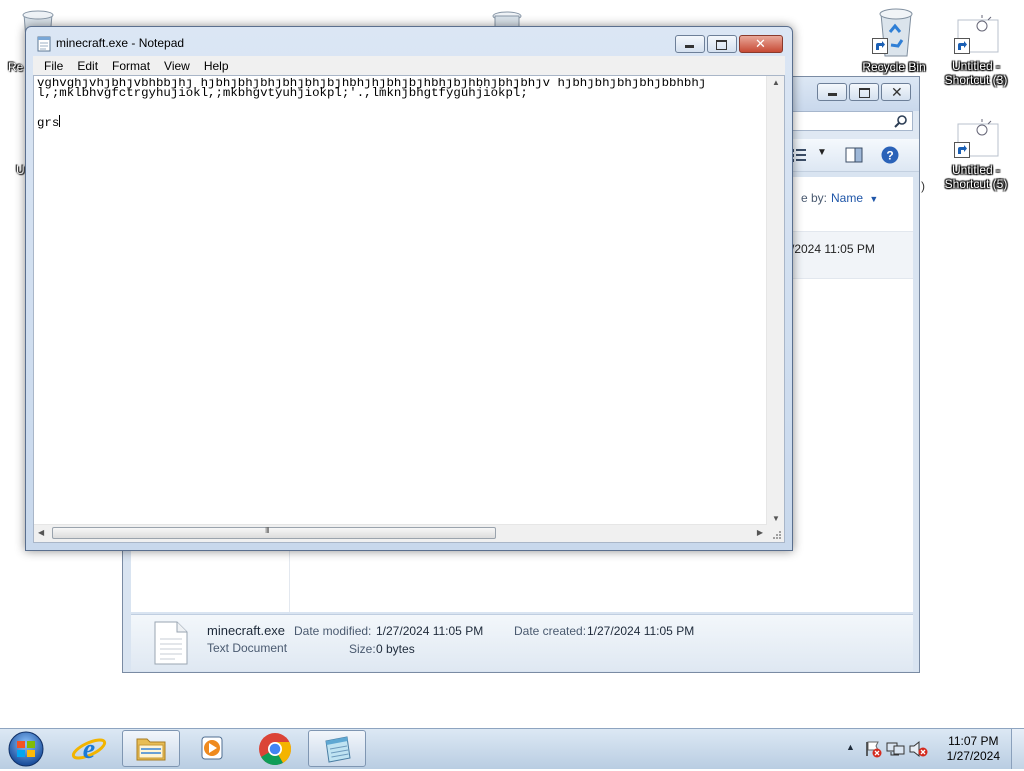 This screenshot has height=771, width=1024. I want to click on media-player-icon, so click(212, 748).